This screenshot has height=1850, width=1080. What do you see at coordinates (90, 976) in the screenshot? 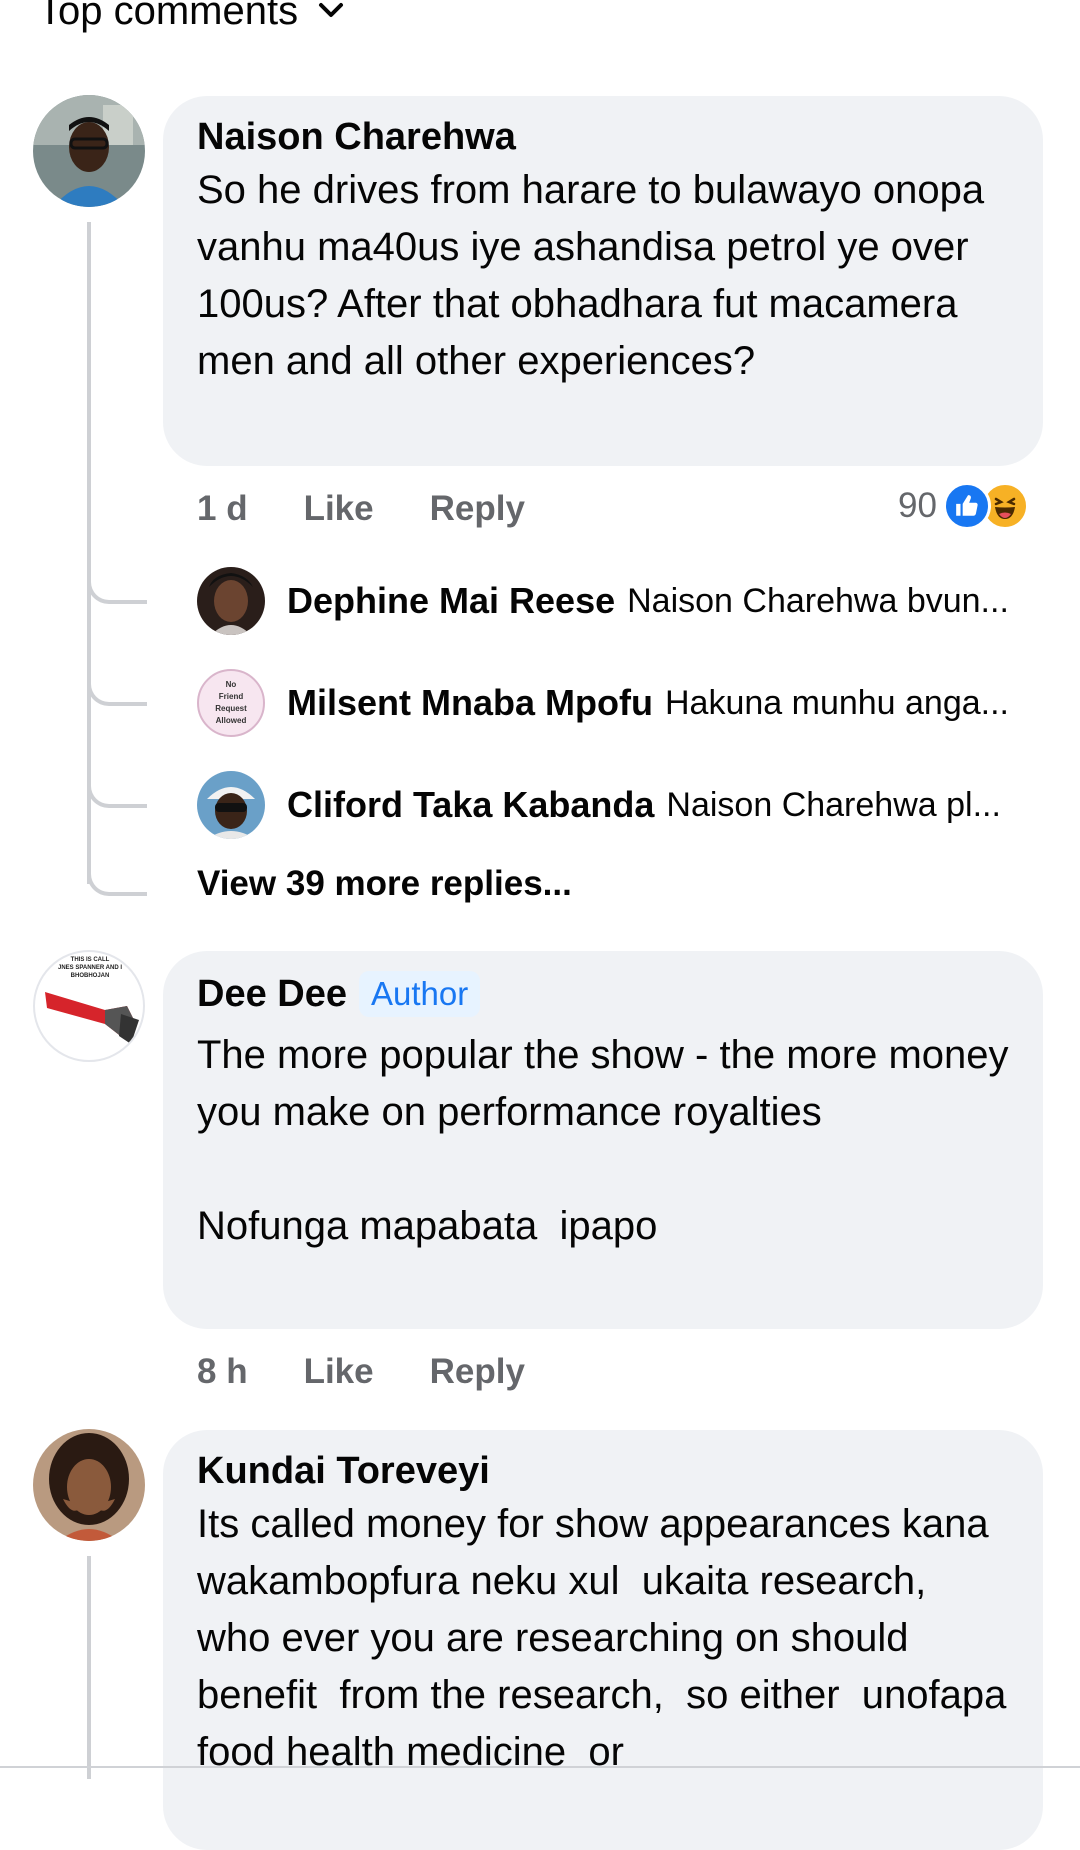
I see `avatar-text: BHOBHOJAN` at bounding box center [90, 976].